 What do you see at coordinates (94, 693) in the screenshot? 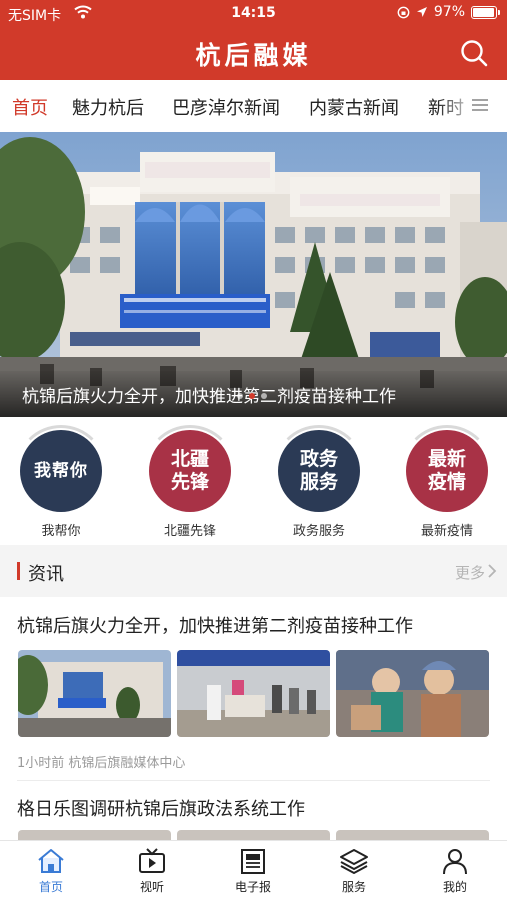
I see `news-thumbnail-building` at bounding box center [94, 693].